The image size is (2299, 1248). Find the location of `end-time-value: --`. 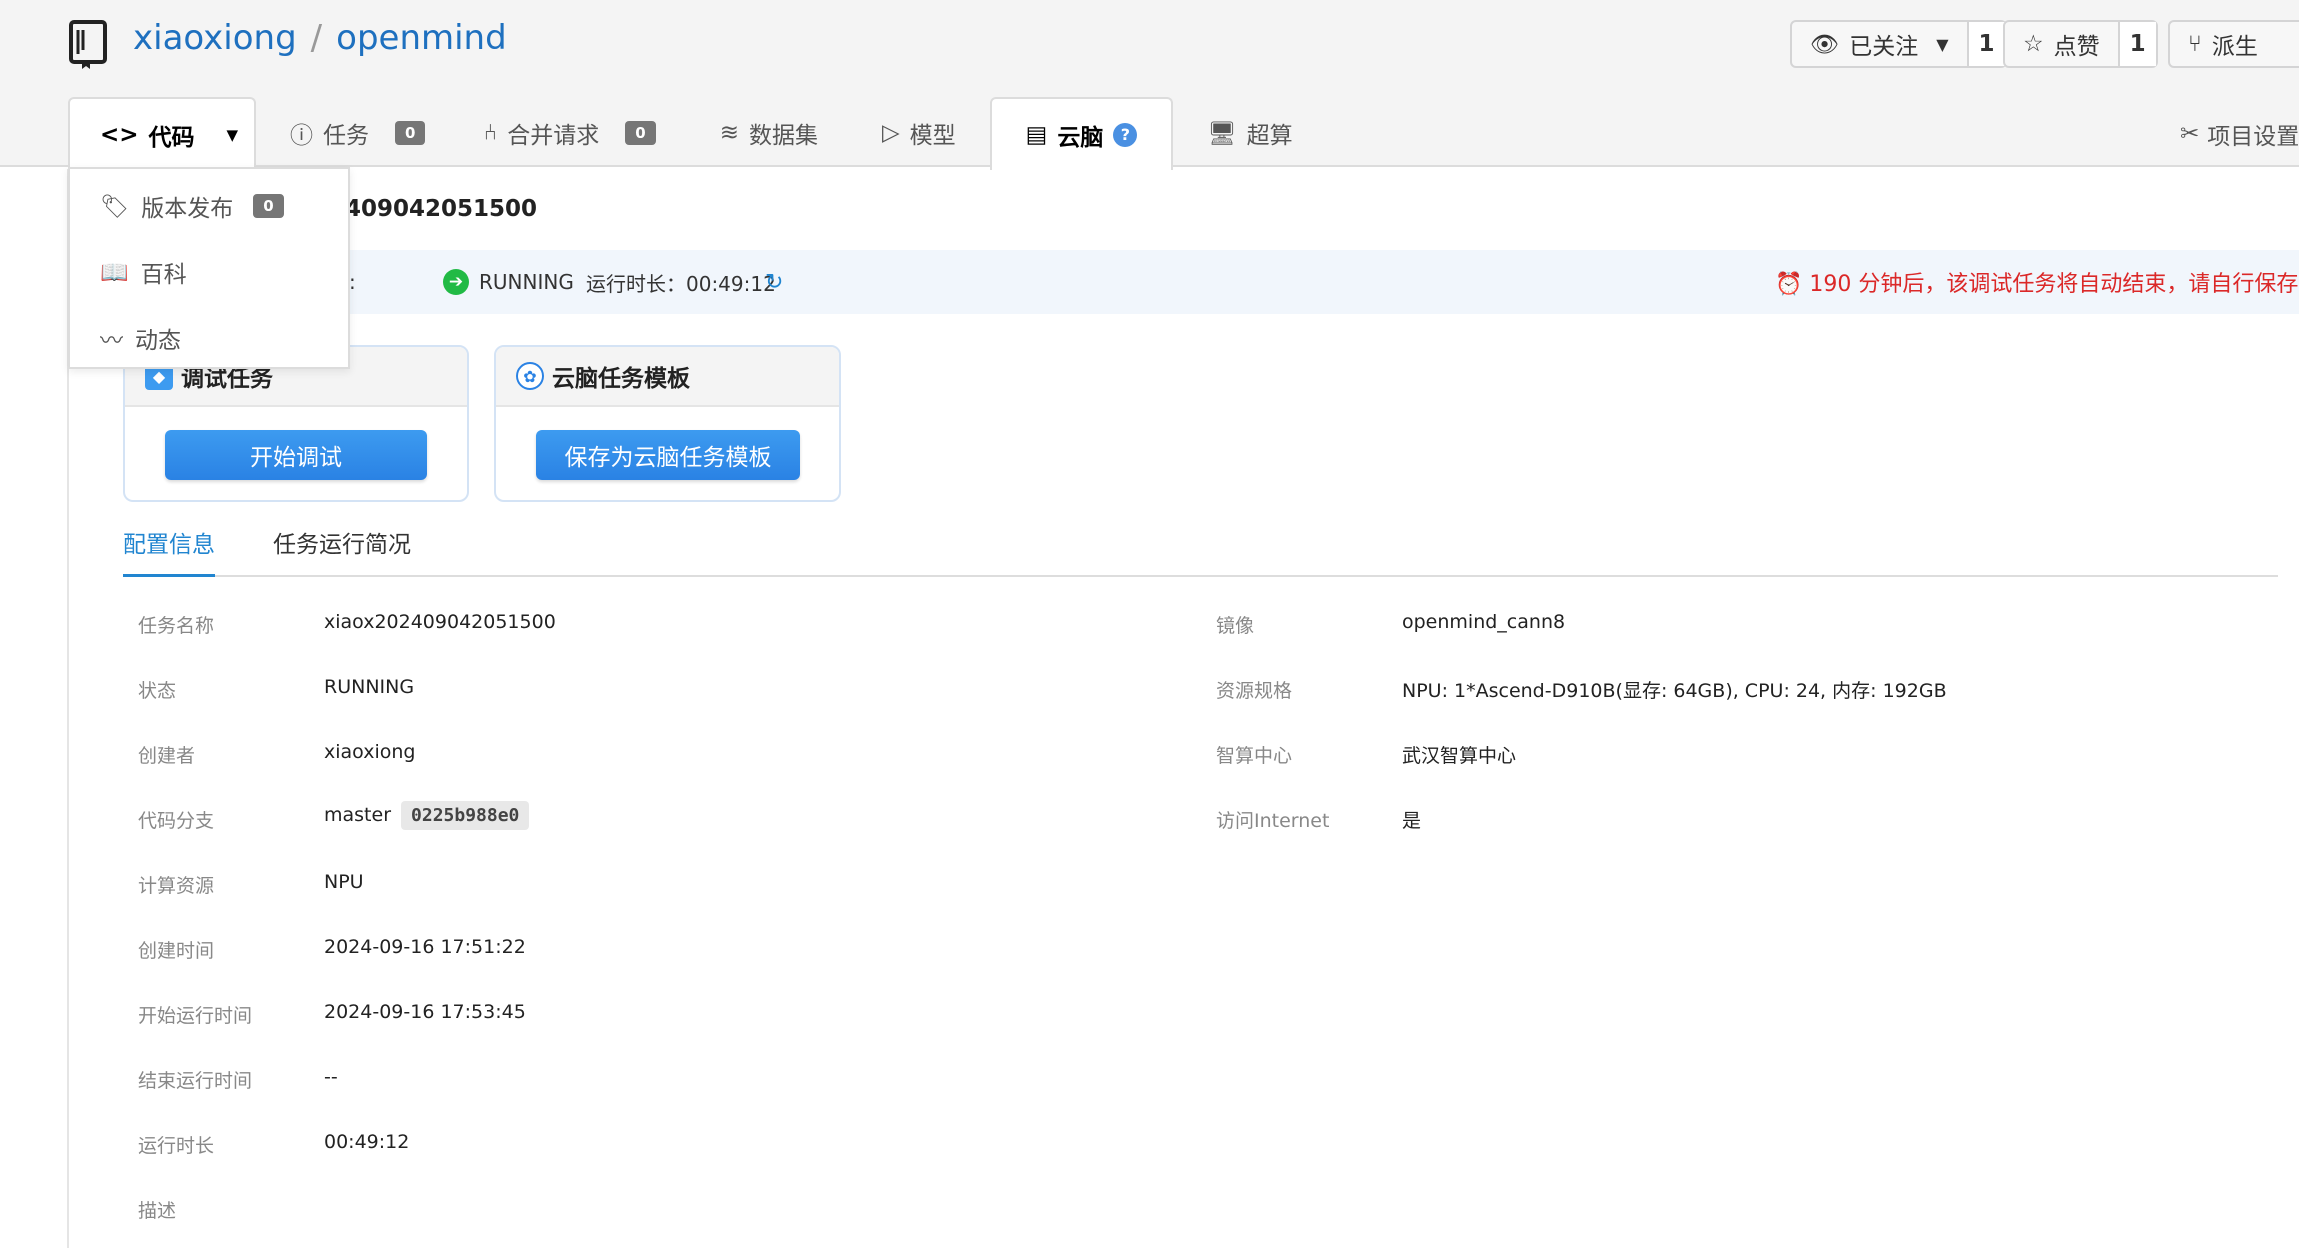

end-time-value: -- is located at coordinates (331, 1077).